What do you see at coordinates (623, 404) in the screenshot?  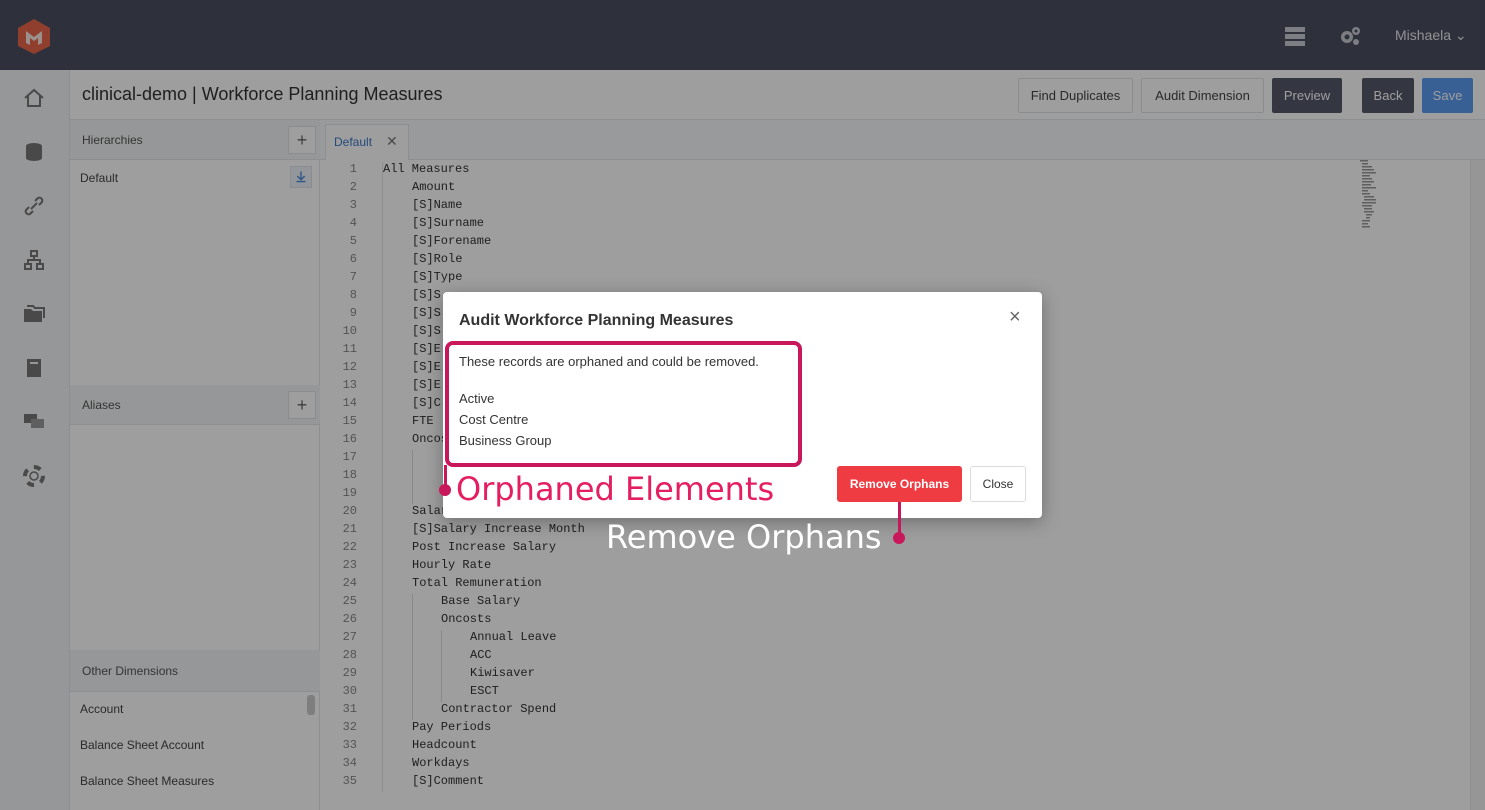 I see `orphaned-elements-highlight` at bounding box center [623, 404].